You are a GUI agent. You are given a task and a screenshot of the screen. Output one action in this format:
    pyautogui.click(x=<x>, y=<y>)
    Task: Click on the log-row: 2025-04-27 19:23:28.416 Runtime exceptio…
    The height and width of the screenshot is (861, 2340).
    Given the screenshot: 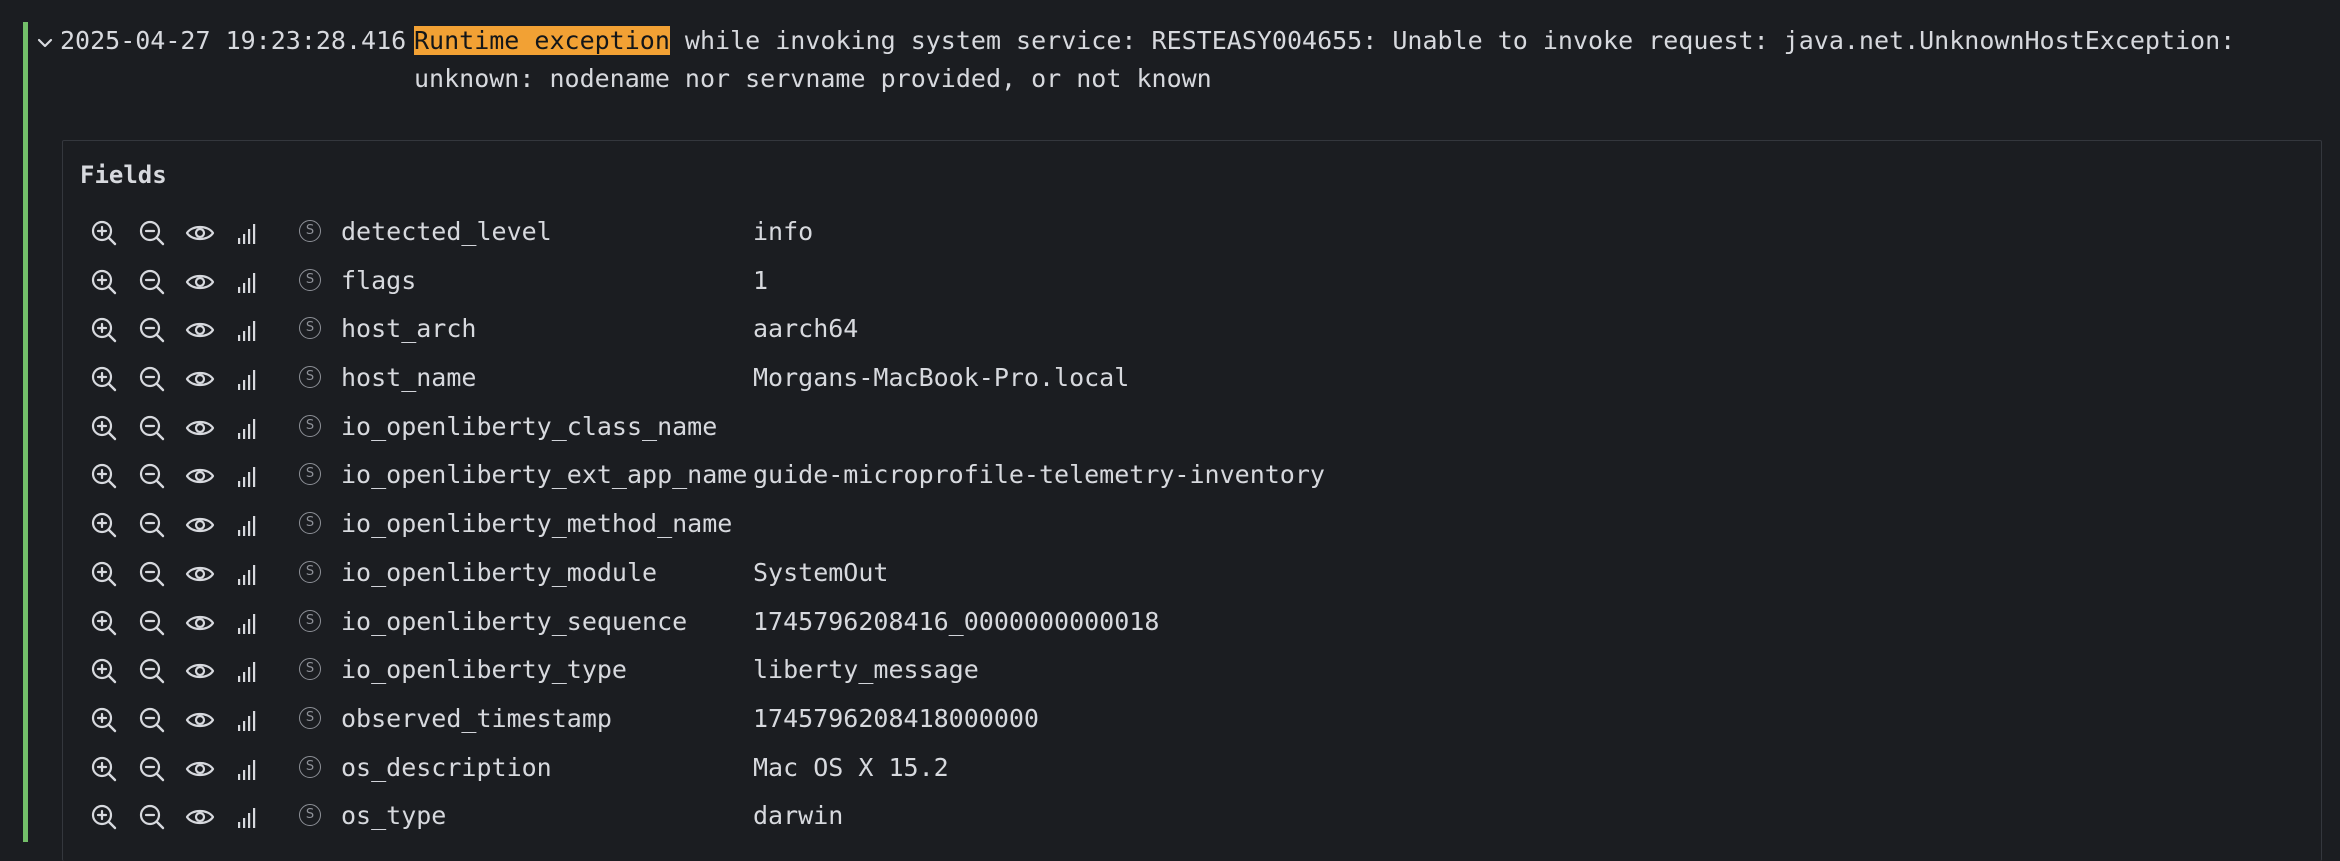 What is the action you would take?
    pyautogui.click(x=1187, y=62)
    